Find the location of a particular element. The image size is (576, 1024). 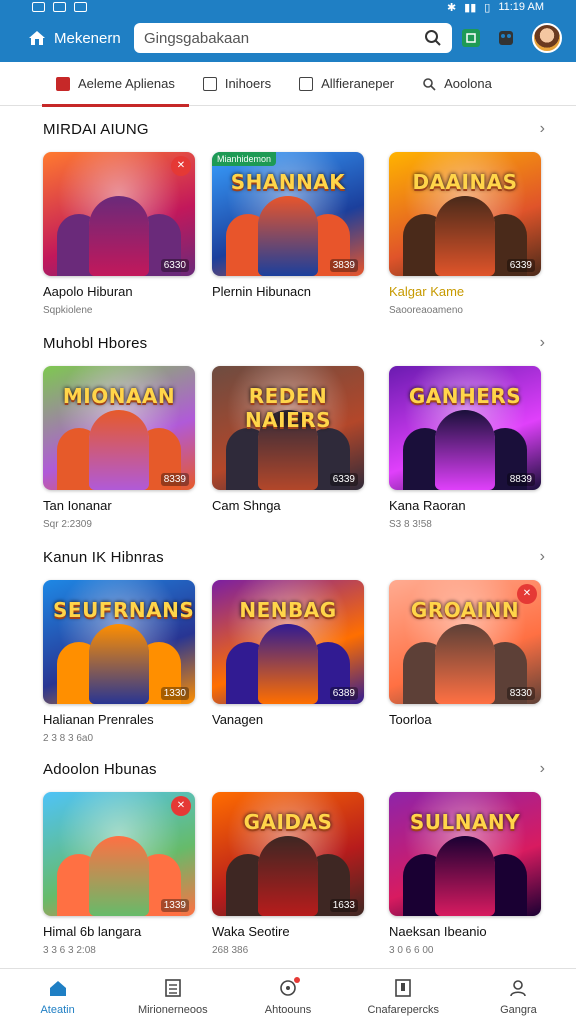

game-thumbnail: Mianhidemon SHANNAK 3839 is located at coordinates (288, 214).